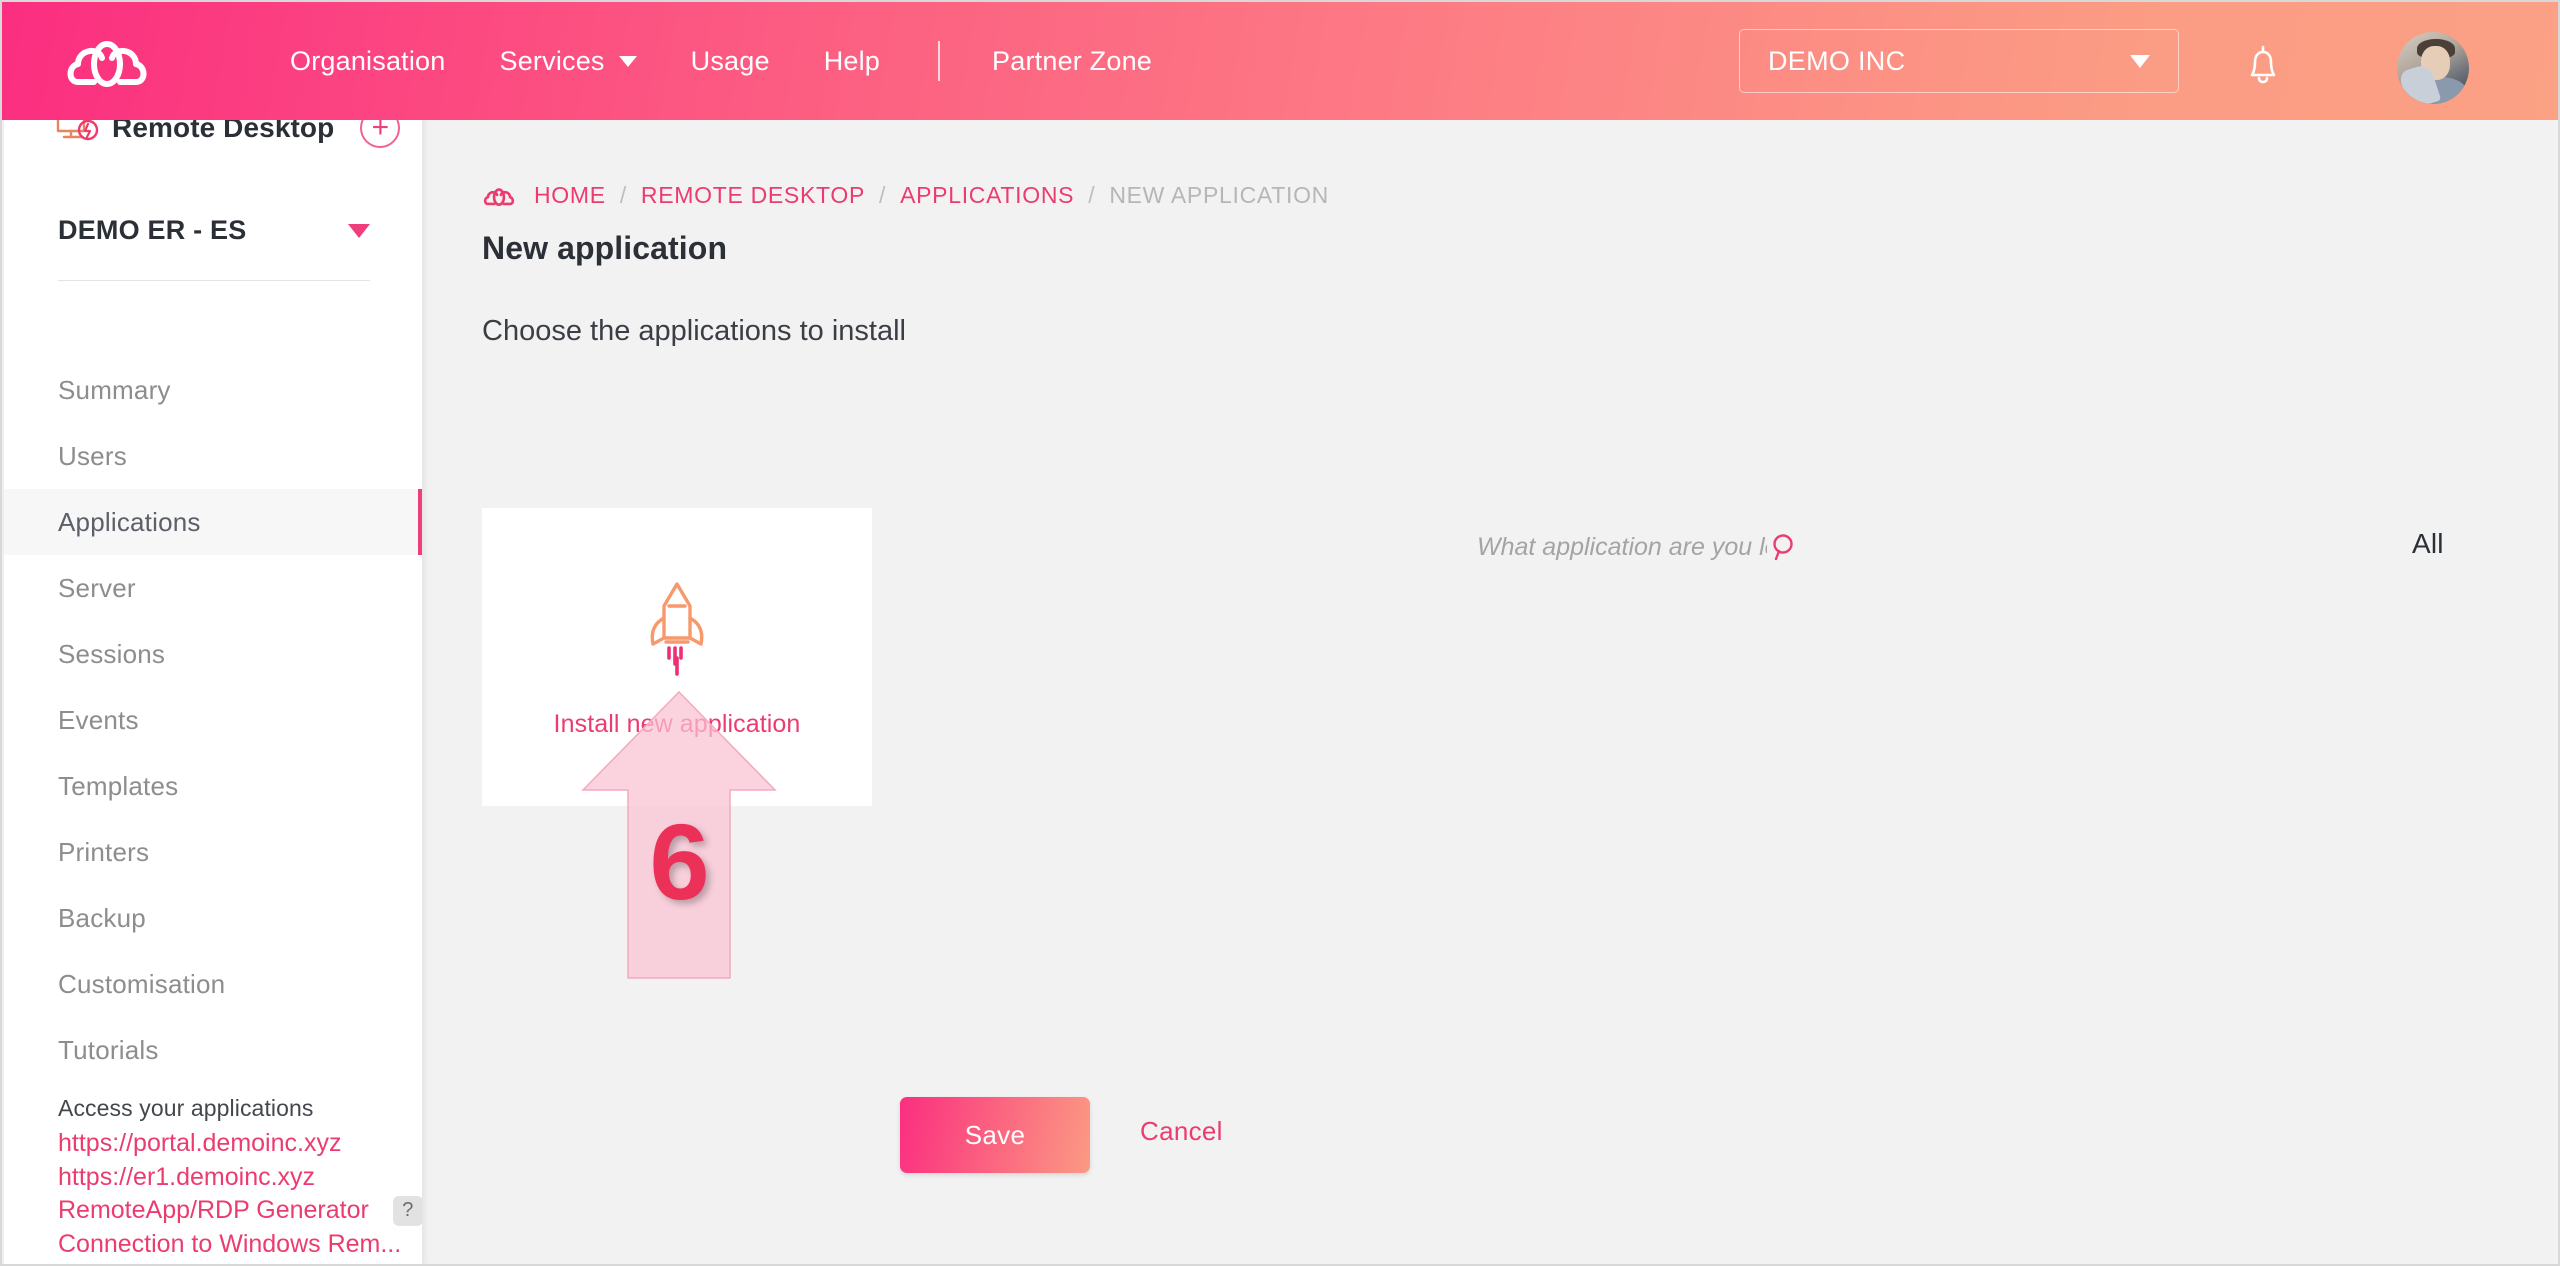 The width and height of the screenshot is (2560, 1266). I want to click on sidebar-item-users: Users, so click(213, 456).